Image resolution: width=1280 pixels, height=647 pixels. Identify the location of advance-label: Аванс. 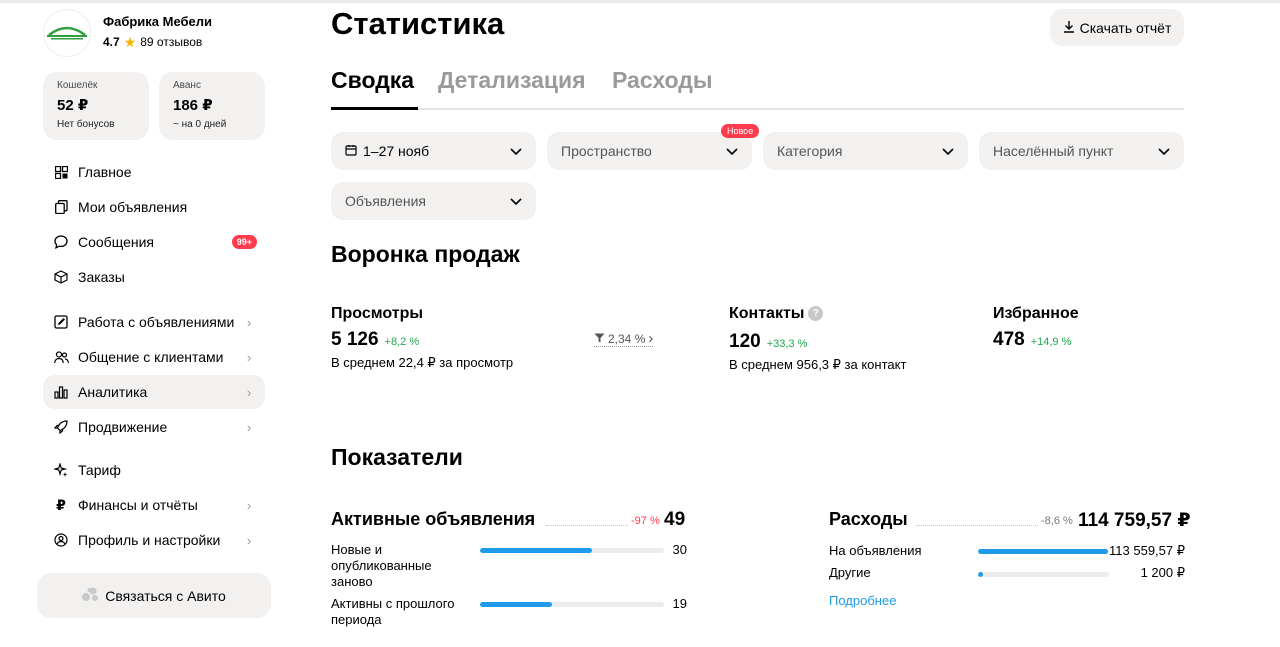
(187, 85).